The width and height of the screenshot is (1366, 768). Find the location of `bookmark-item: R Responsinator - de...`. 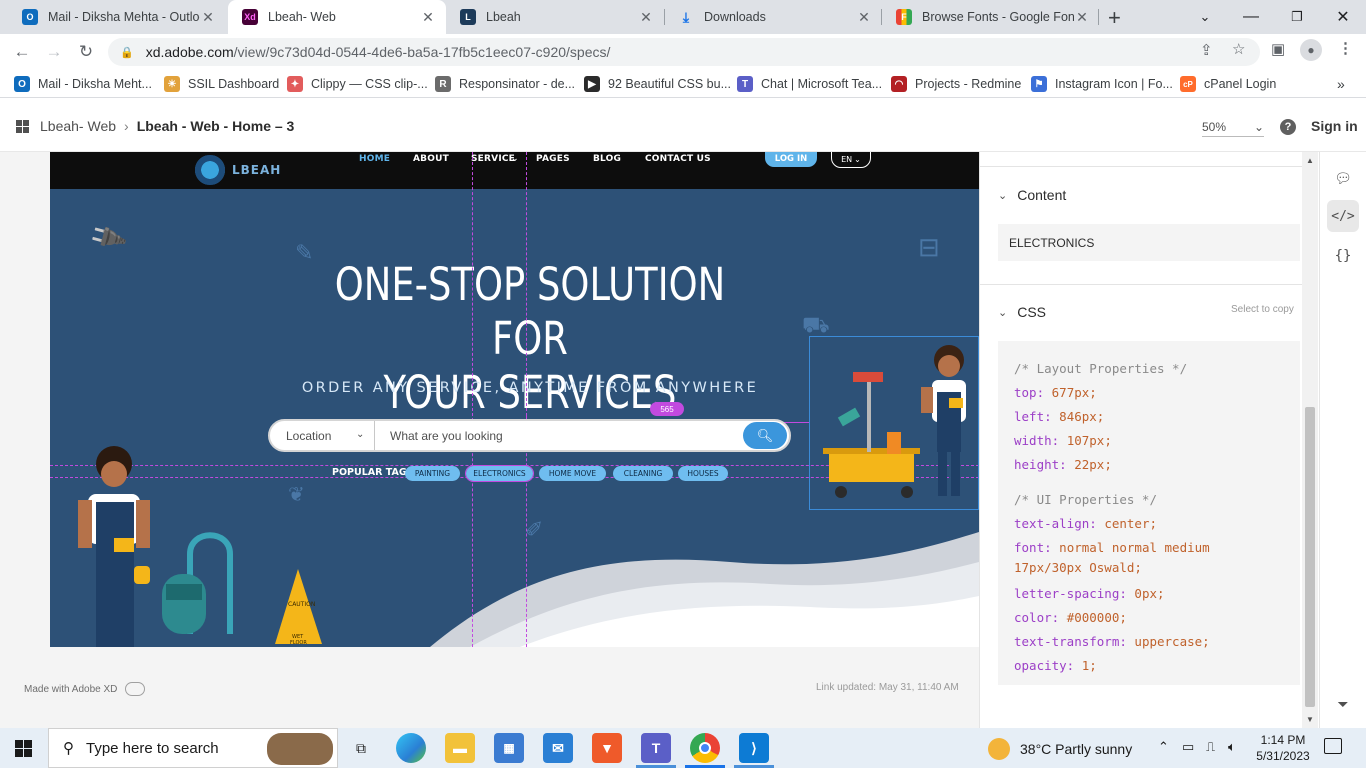

bookmark-item: R Responsinator - de... is located at coordinates (505, 84).